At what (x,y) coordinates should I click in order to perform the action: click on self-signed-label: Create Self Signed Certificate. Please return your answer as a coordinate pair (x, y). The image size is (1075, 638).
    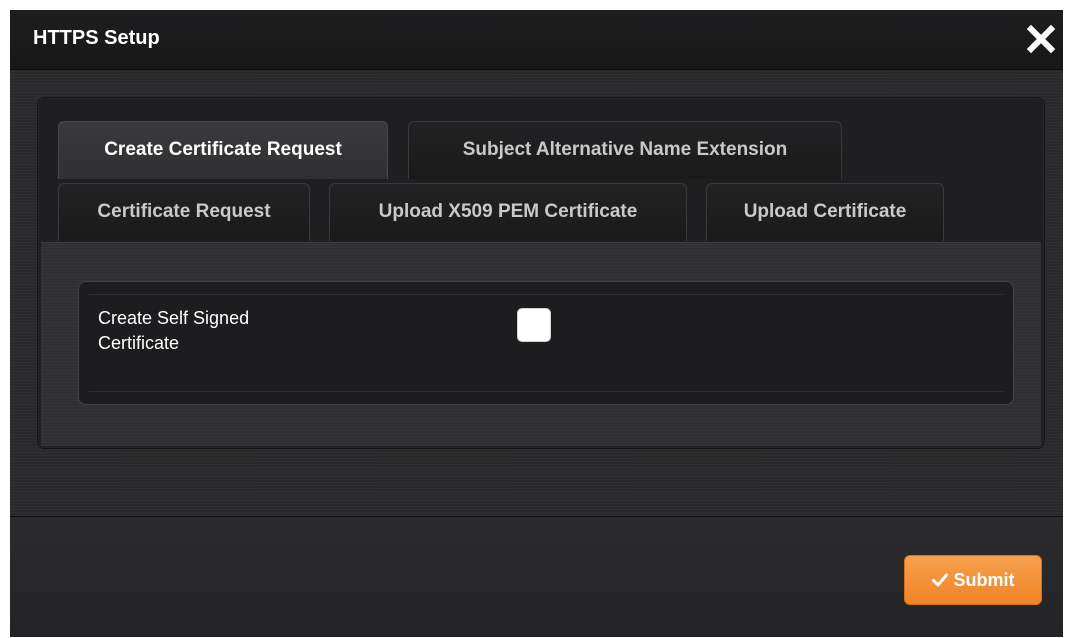
    Looking at the image, I should click on (174, 330).